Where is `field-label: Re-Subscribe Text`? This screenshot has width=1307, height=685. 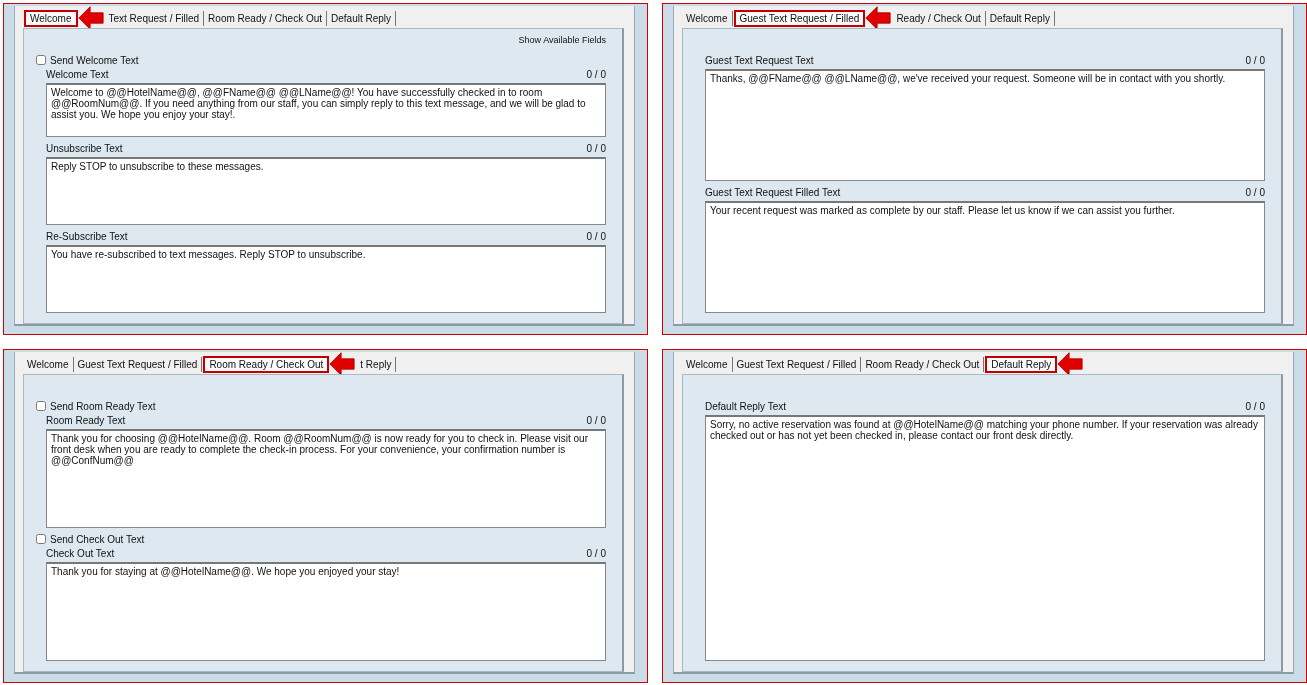
field-label: Re-Subscribe Text is located at coordinates (87, 236).